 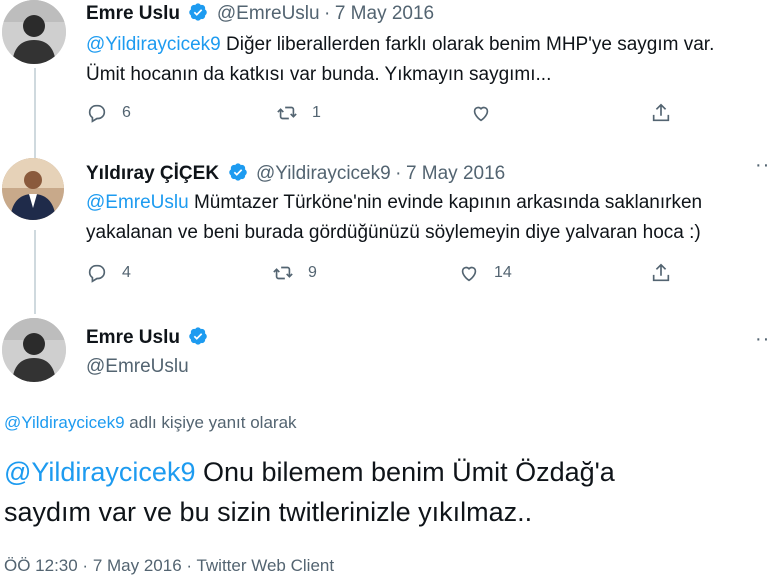 I want to click on retweet-button: 1, so click(x=298, y=113).